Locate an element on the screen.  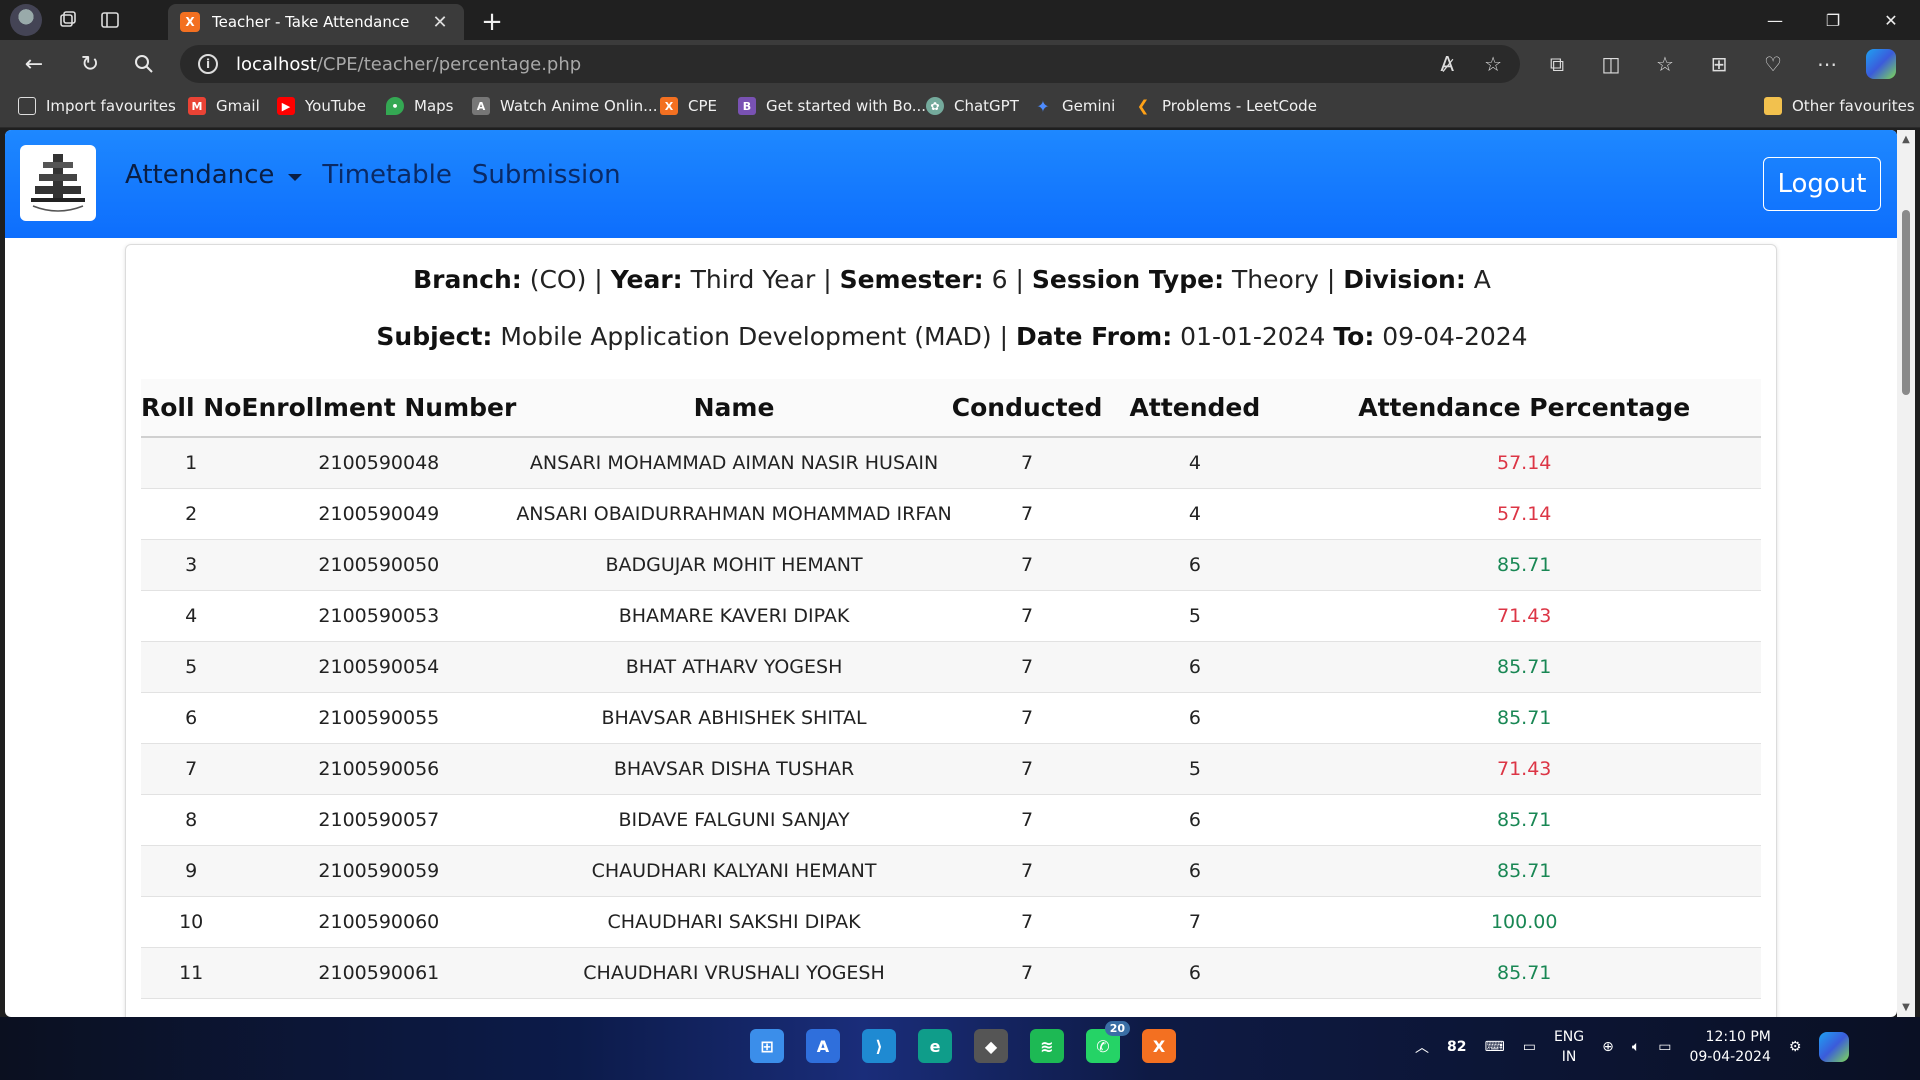
favourites-icon: ☆ is located at coordinates (1665, 64).